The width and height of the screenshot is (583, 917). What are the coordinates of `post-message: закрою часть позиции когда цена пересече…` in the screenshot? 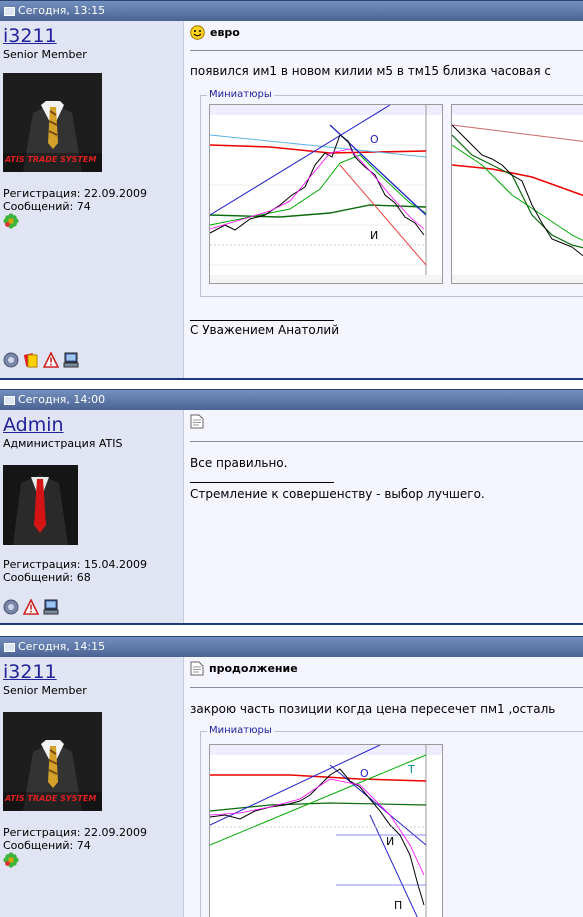 It's located at (373, 709).